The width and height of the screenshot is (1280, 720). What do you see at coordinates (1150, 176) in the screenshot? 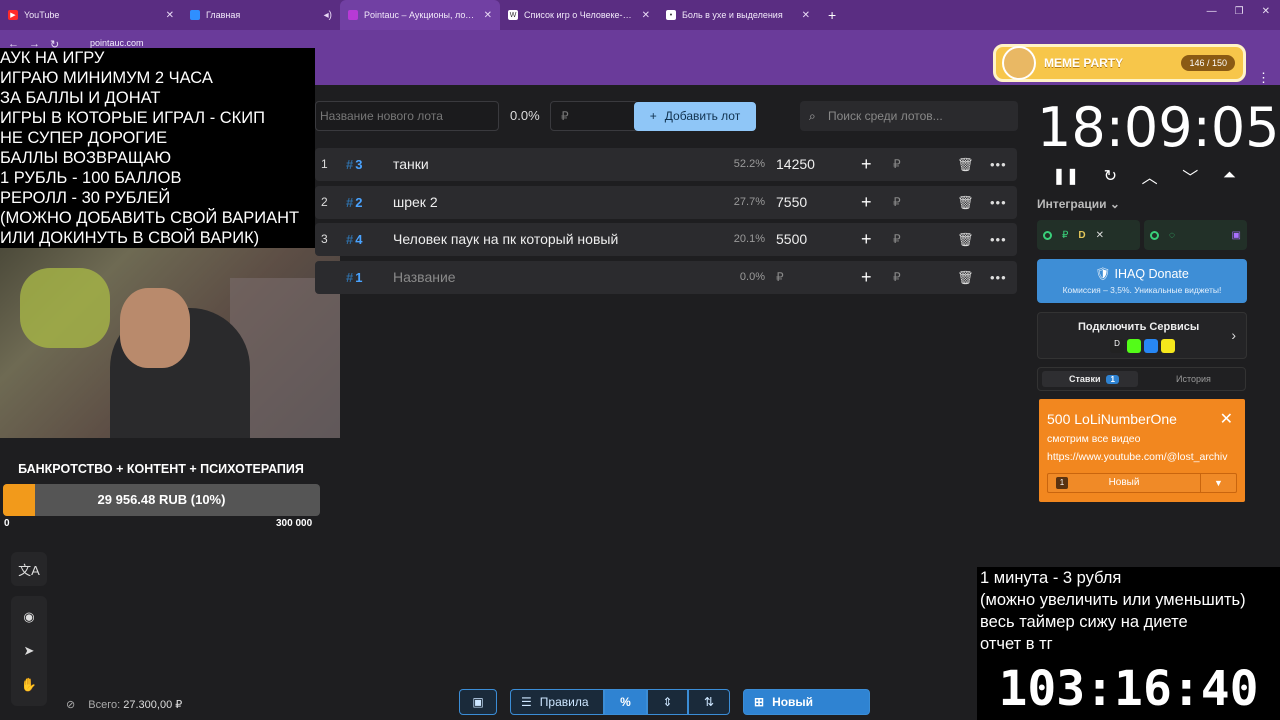
I see `chevron-up-icon: ︿` at bounding box center [1150, 176].